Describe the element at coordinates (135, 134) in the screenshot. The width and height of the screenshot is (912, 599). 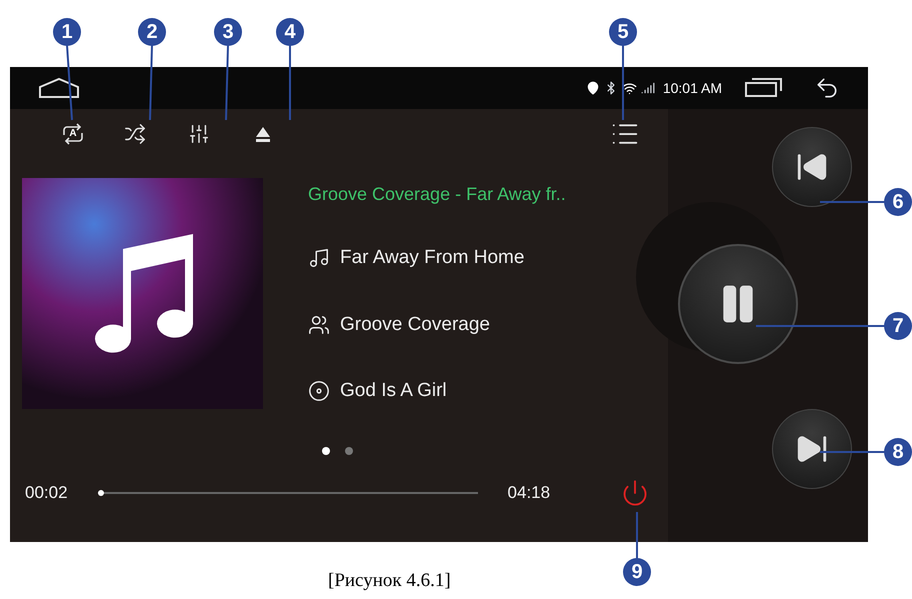
I see `shuffle-icon` at that location.